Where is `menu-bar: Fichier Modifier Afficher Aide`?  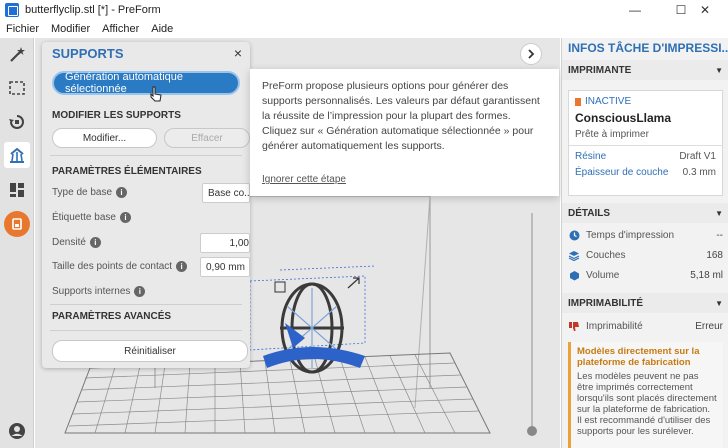 menu-bar: Fichier Modifier Afficher Aide is located at coordinates (364, 29).